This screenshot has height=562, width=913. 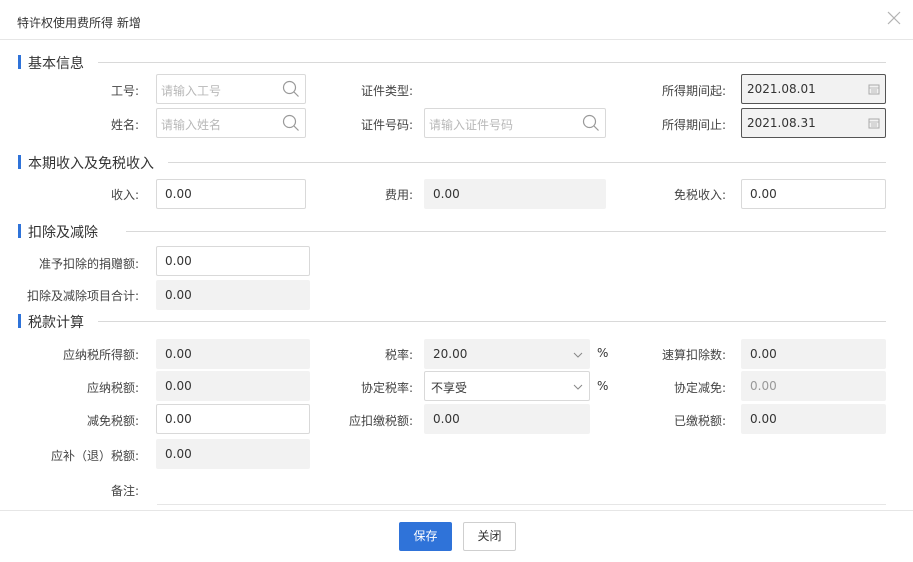 What do you see at coordinates (124, 125) in the screenshot?
I see `name-label: 姓名:` at bounding box center [124, 125].